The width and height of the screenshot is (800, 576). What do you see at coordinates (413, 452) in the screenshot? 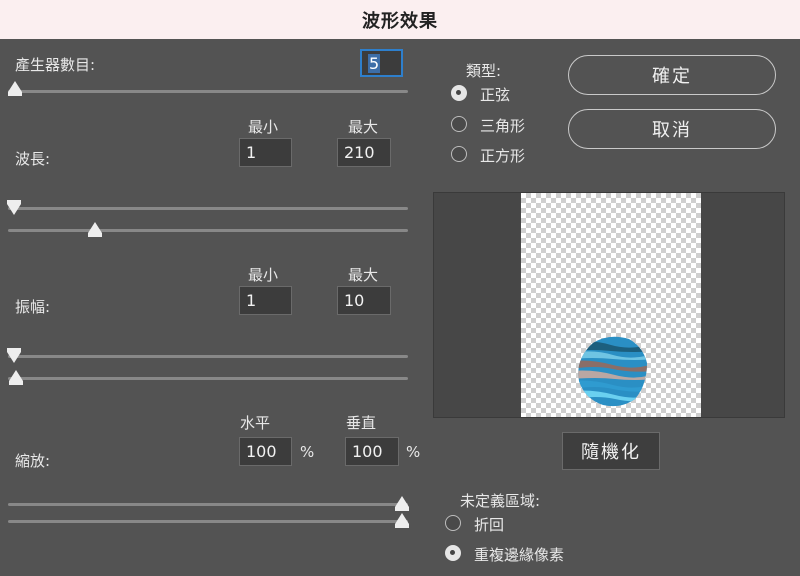
I see `scale-vertical-unit: %` at bounding box center [413, 452].